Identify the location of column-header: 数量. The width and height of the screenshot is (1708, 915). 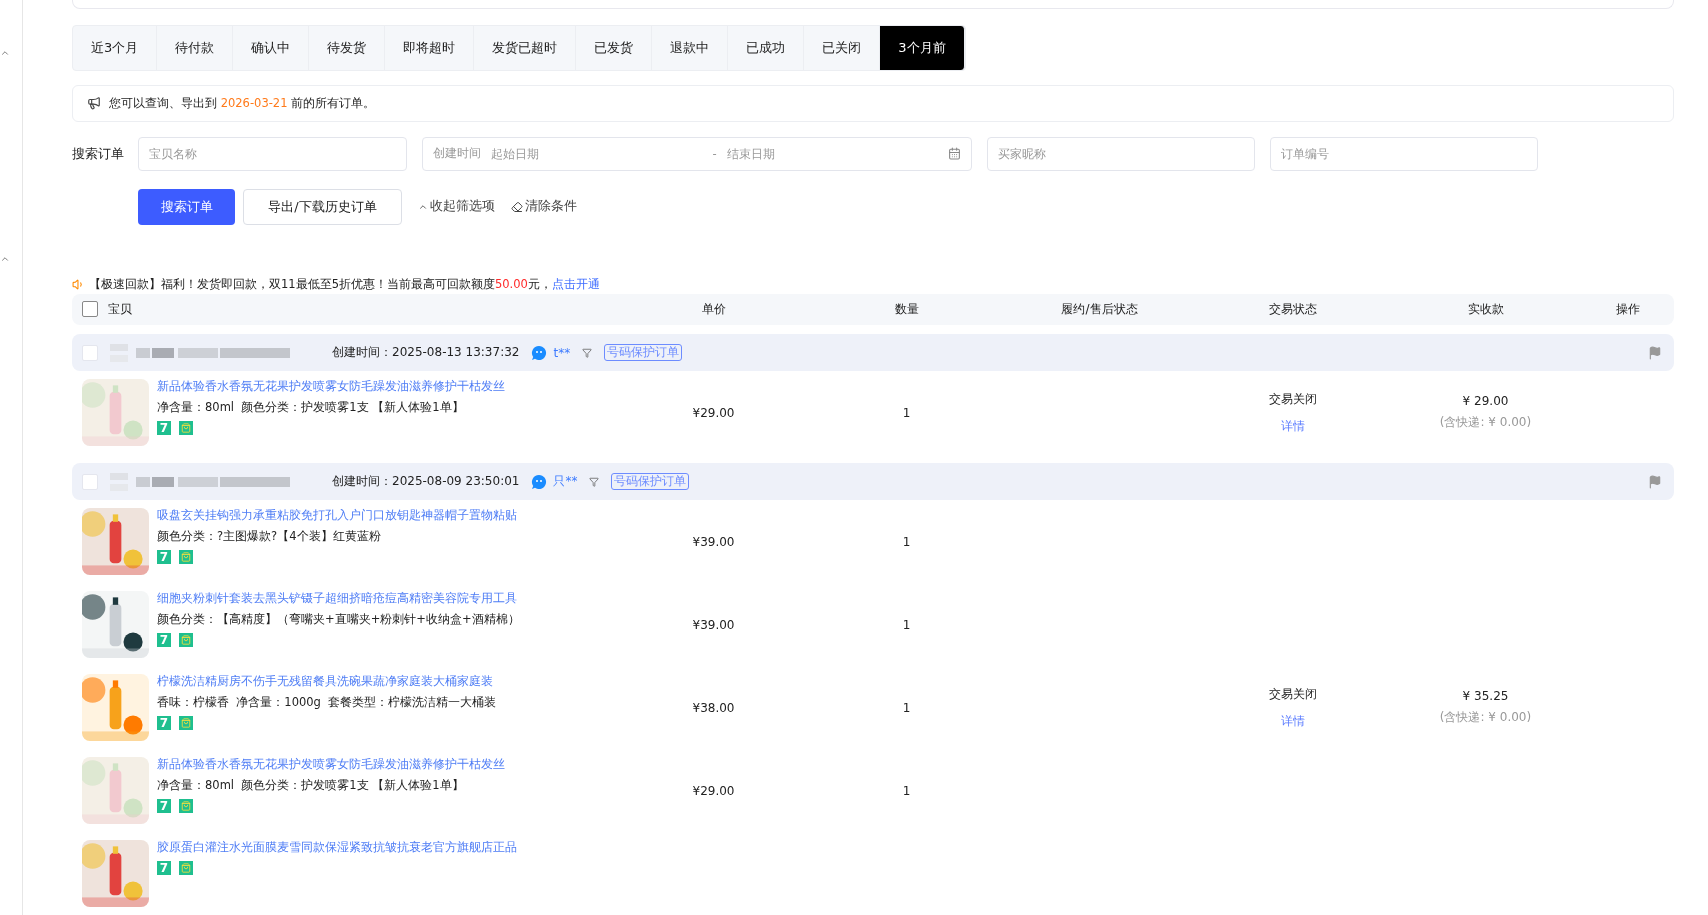
(906, 309).